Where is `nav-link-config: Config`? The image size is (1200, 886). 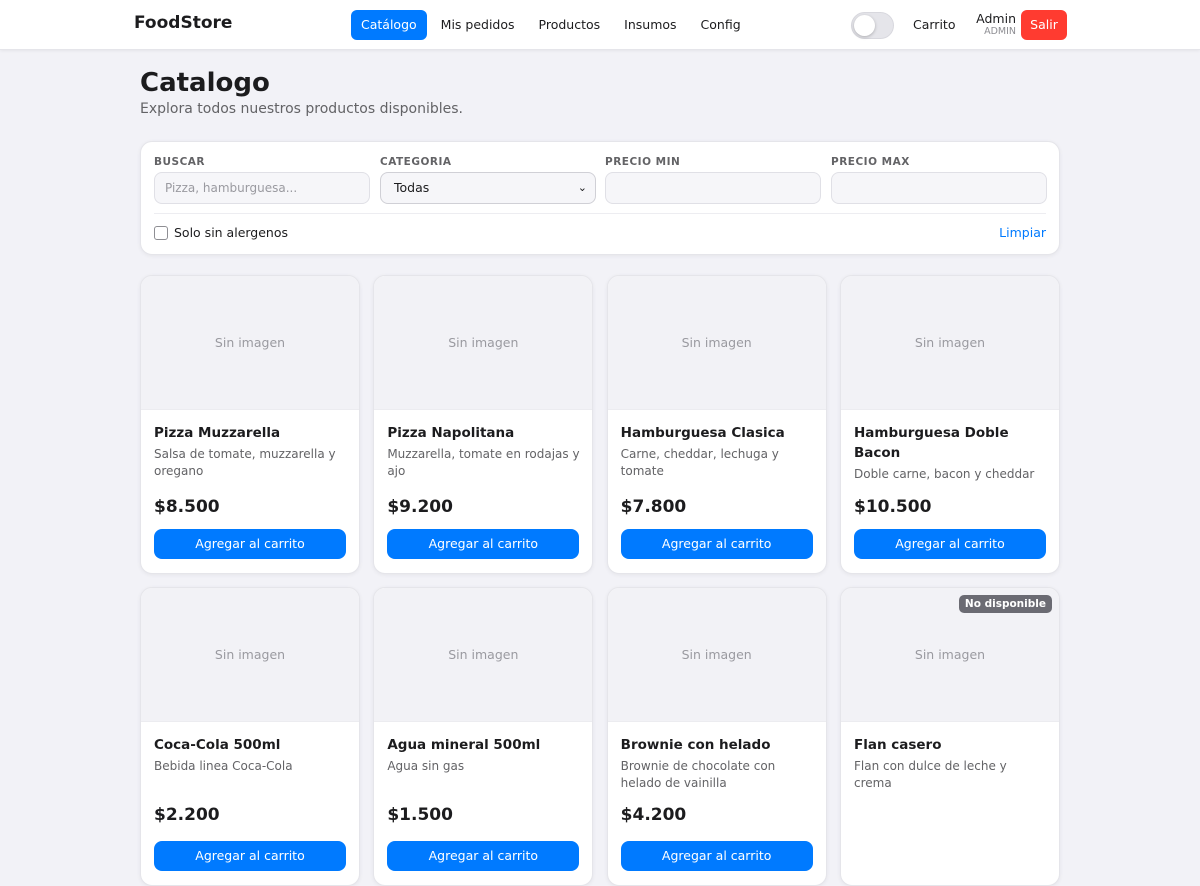 nav-link-config: Config is located at coordinates (721, 25).